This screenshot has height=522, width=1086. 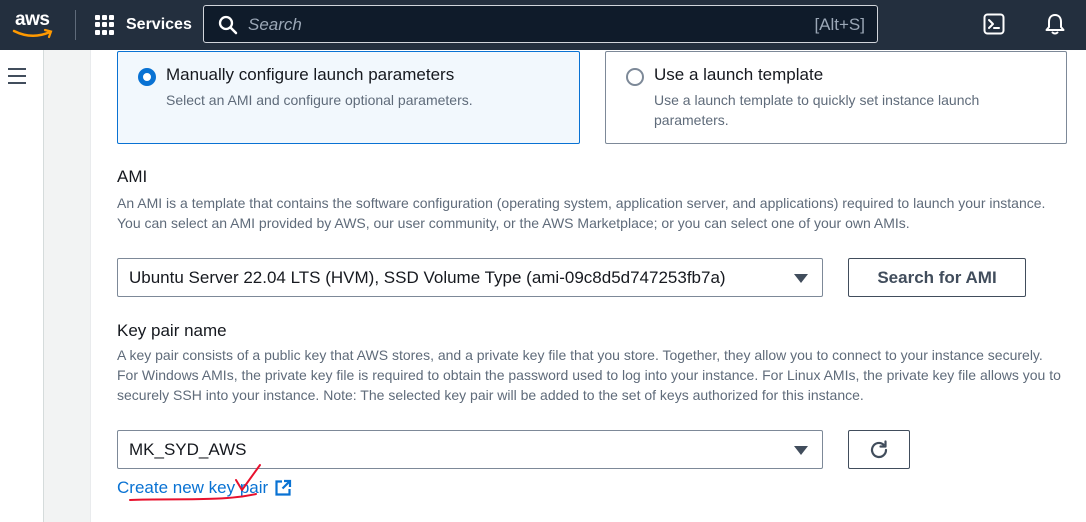 I want to click on tile-title: Manually configure launch parameters, so click(x=310, y=74).